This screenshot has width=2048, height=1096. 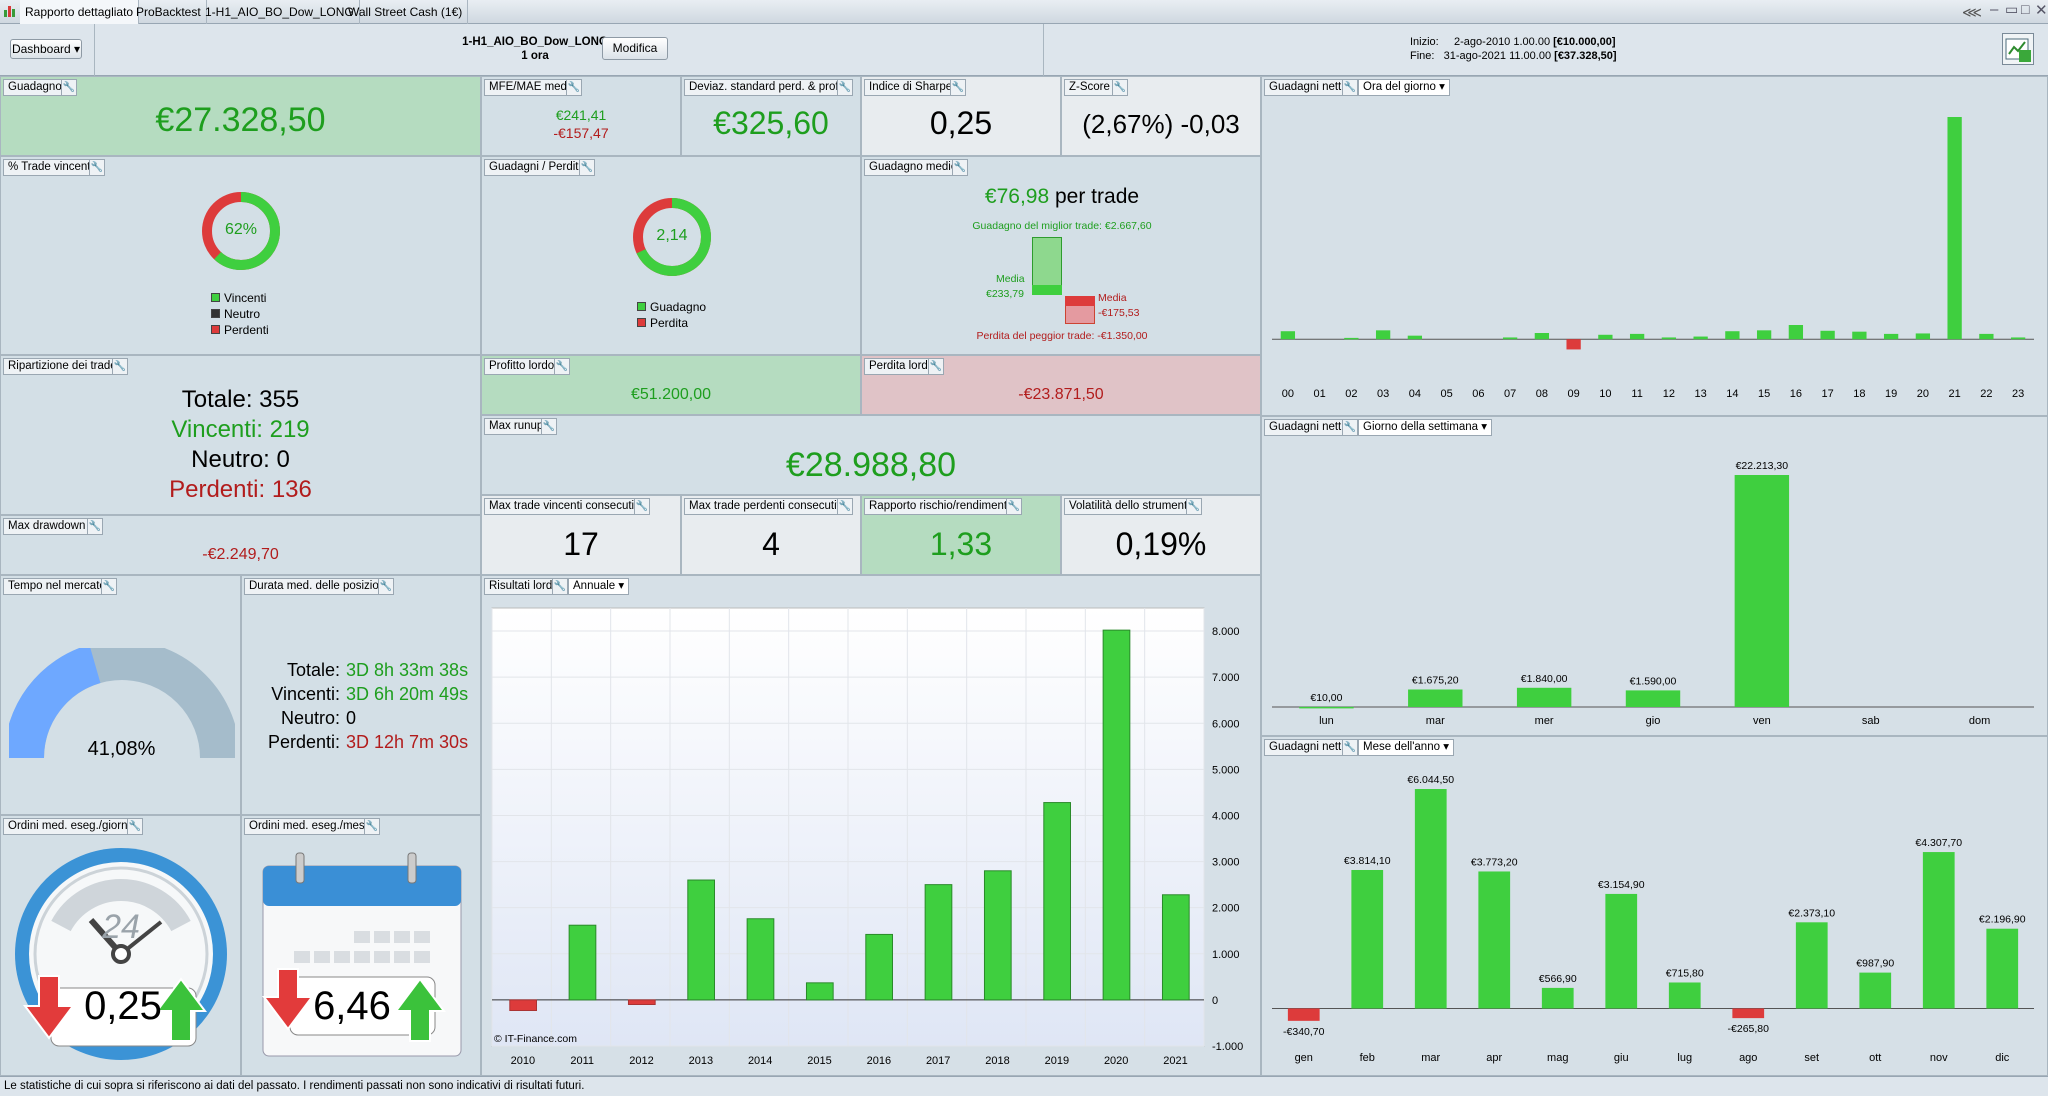 What do you see at coordinates (871, 455) in the screenshot?
I see `panel-max-runup: Max runup 🔧 €28.988,80` at bounding box center [871, 455].